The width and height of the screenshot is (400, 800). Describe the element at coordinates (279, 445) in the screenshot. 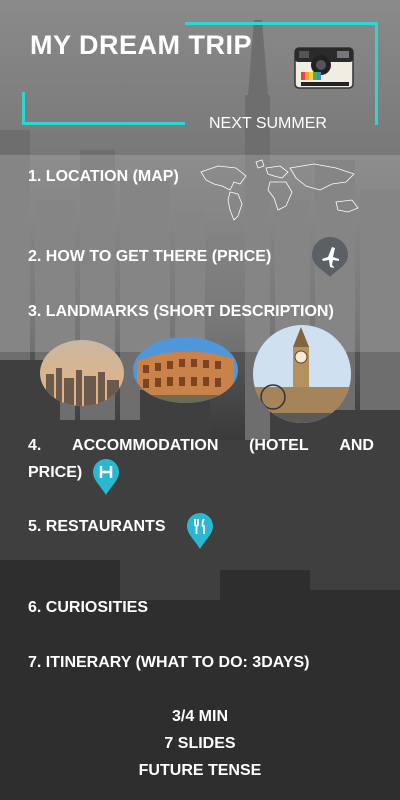

I see `accommodation-word: (HOTEL` at that location.